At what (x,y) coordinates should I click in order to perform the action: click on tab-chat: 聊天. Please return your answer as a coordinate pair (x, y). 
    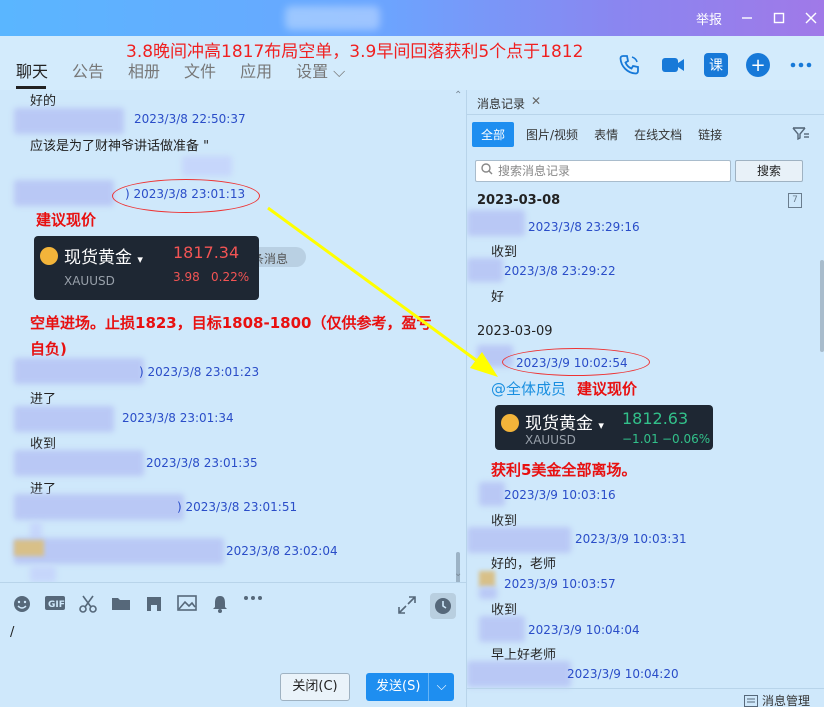
    Looking at the image, I should click on (32, 70).